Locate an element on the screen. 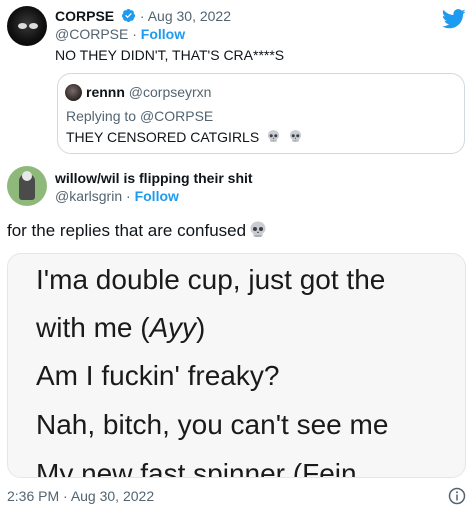 This screenshot has width=474, height=514. lyric-line-2-italic: Ayy is located at coordinates (173, 327).